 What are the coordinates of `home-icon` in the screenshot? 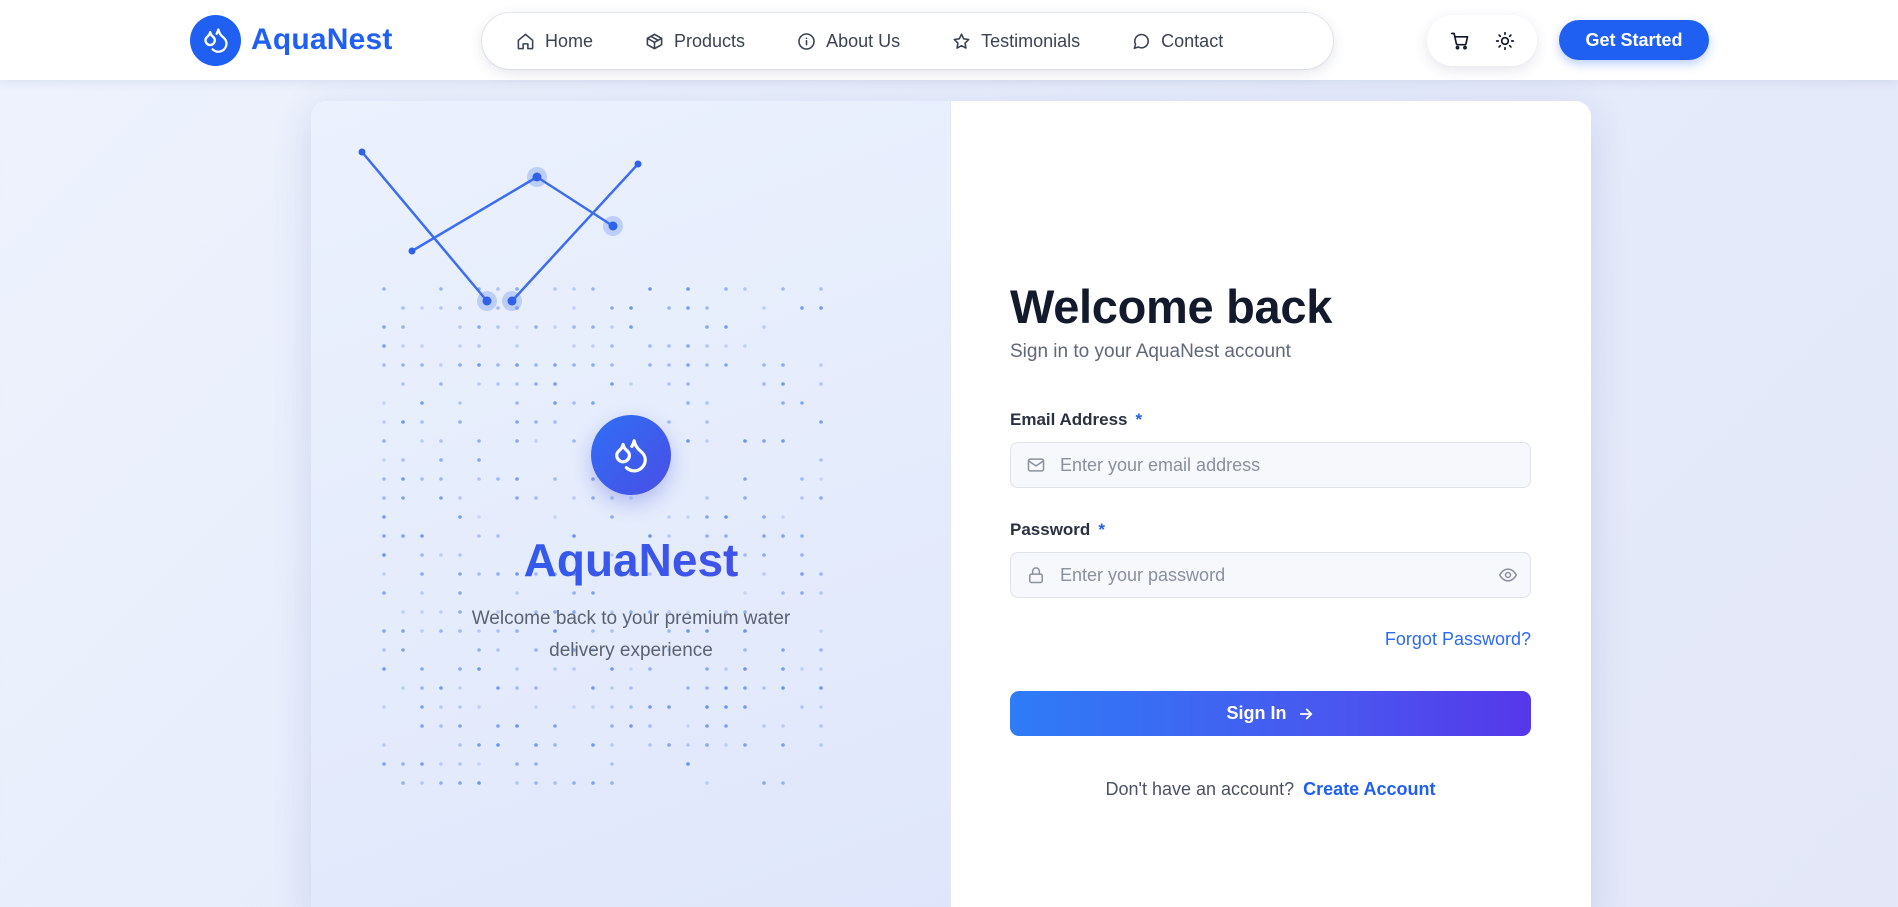 It's located at (525, 41).